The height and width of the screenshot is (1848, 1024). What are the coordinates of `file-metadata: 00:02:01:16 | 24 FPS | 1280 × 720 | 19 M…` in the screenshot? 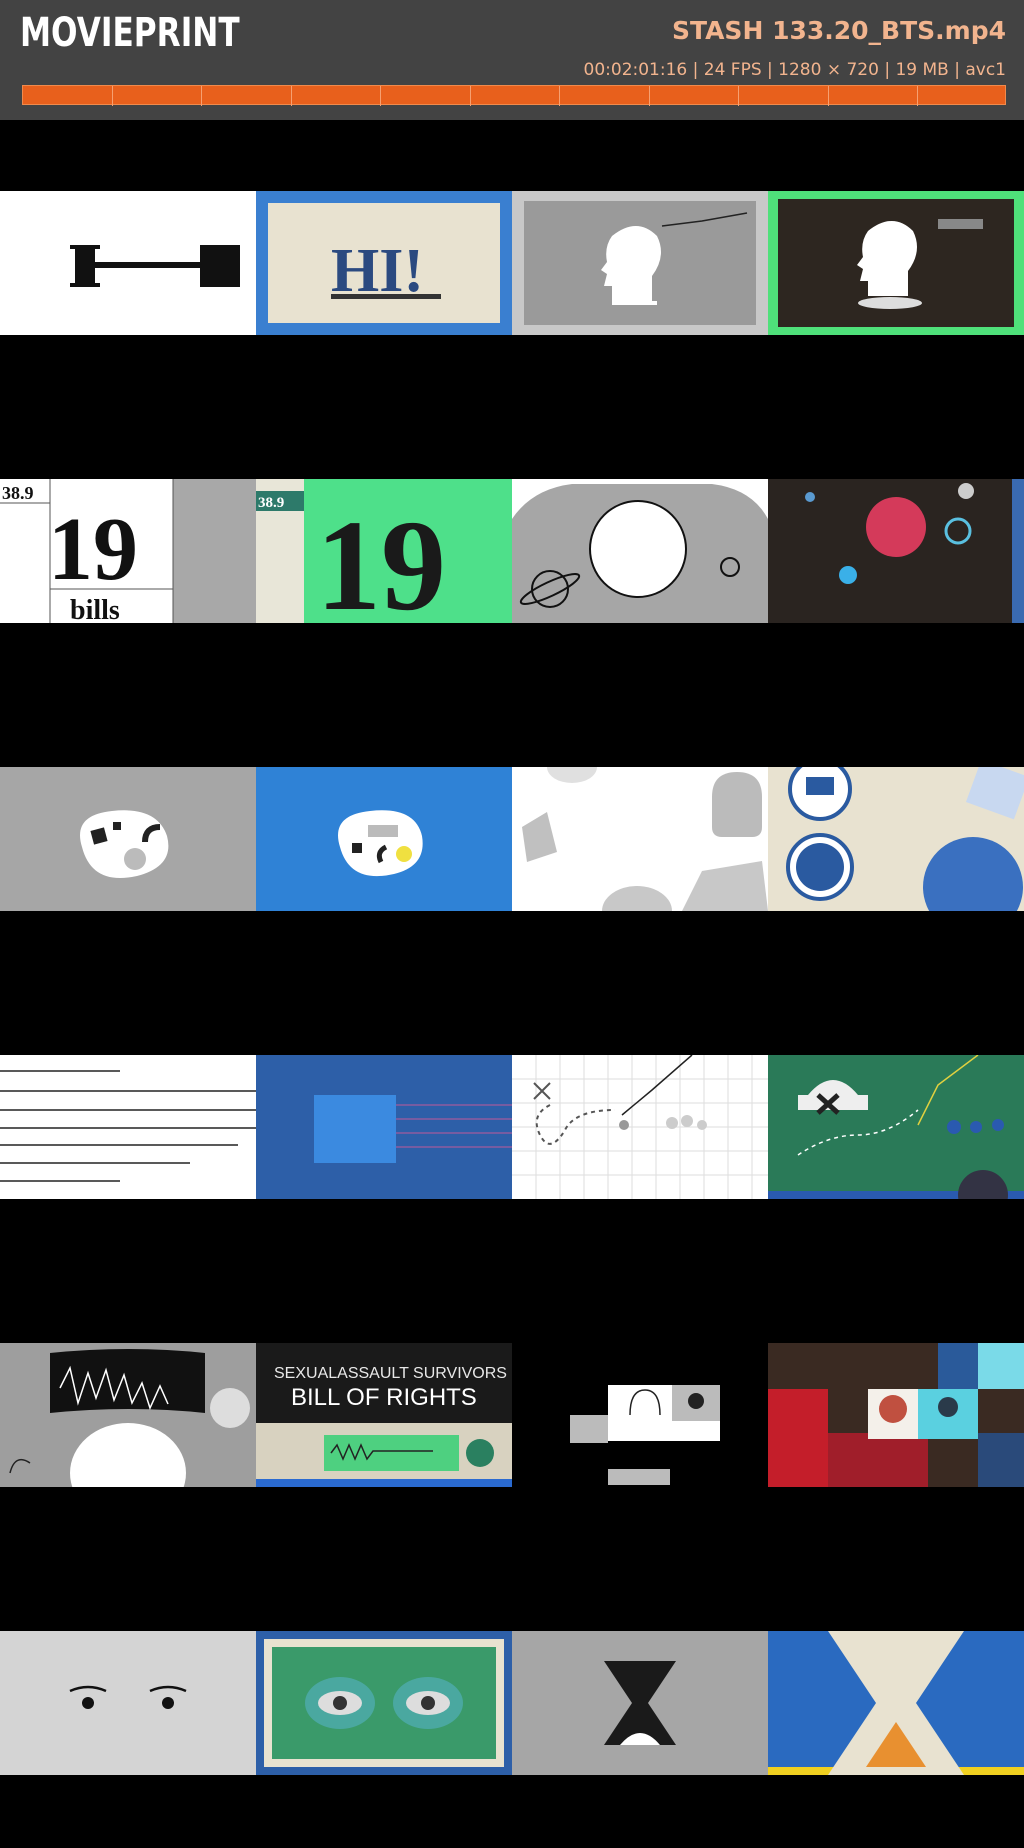 It's located at (794, 70).